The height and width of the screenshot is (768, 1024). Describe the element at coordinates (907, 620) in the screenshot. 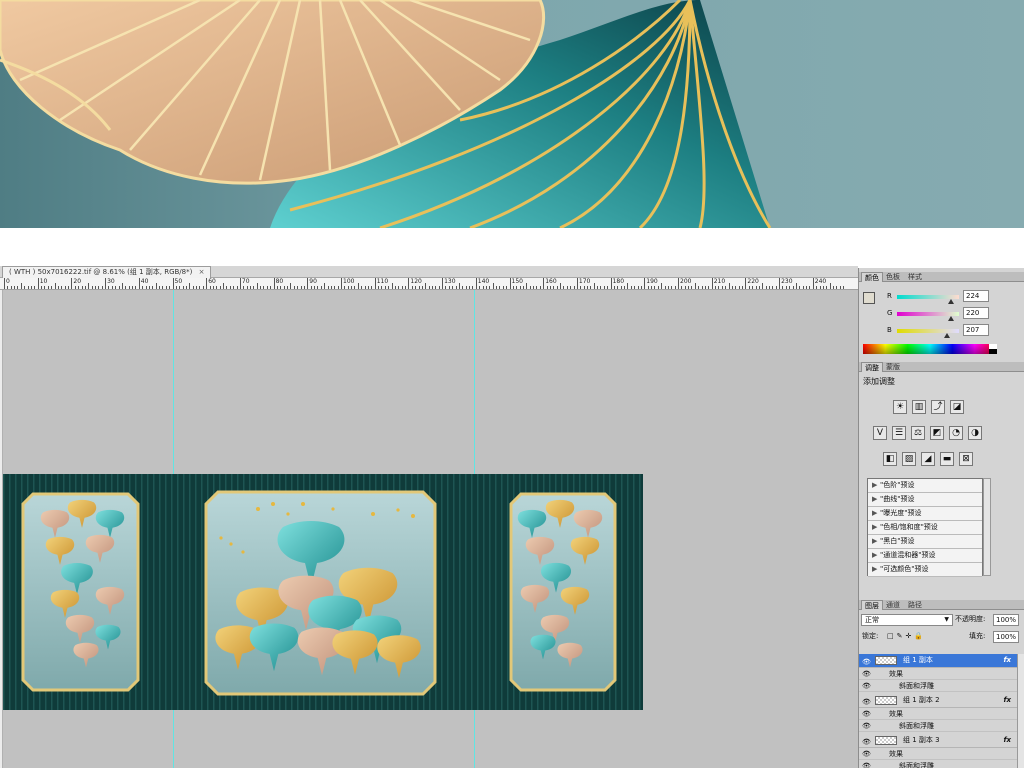

I see `blend-mode-select: 正常 ▼` at that location.